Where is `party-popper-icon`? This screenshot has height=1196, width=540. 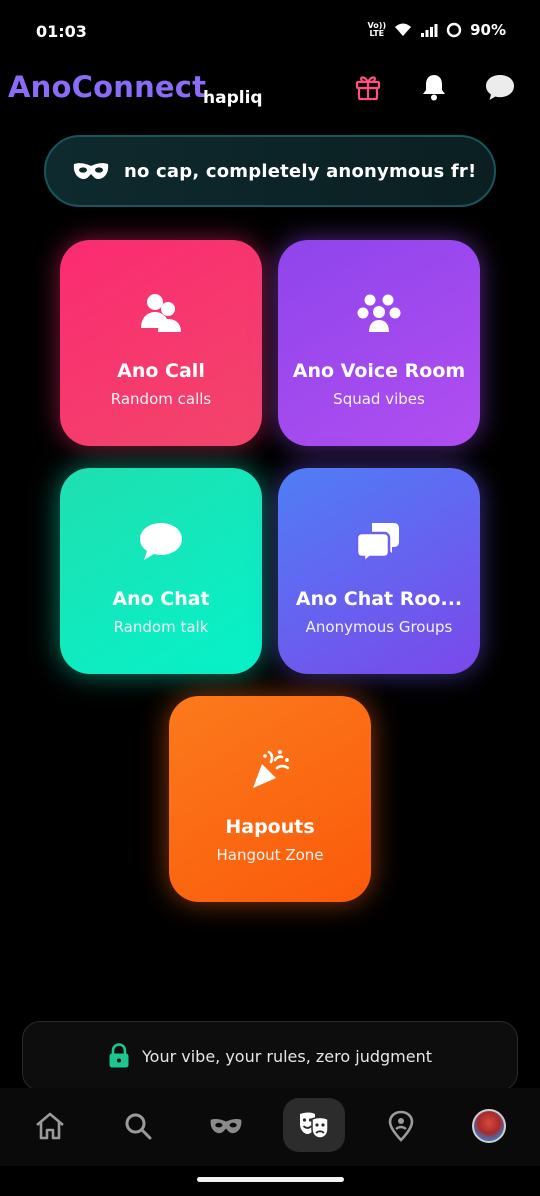
party-popper-icon is located at coordinates (270, 770).